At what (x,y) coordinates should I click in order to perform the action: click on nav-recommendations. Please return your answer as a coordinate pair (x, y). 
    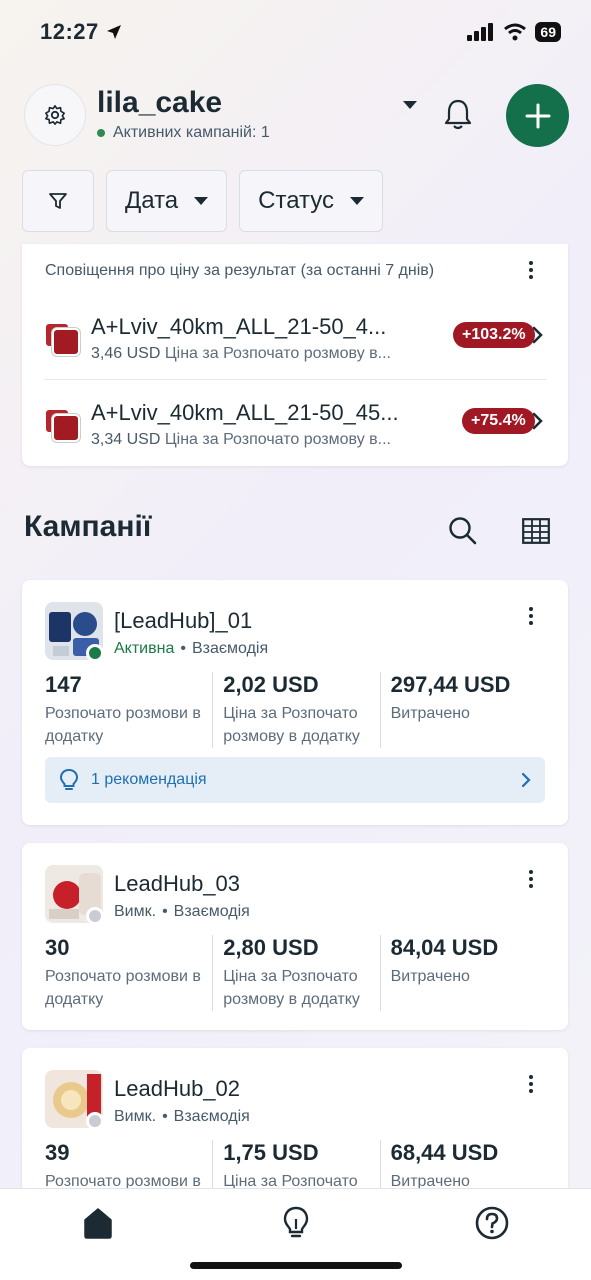
    Looking at the image, I should click on (296, 1223).